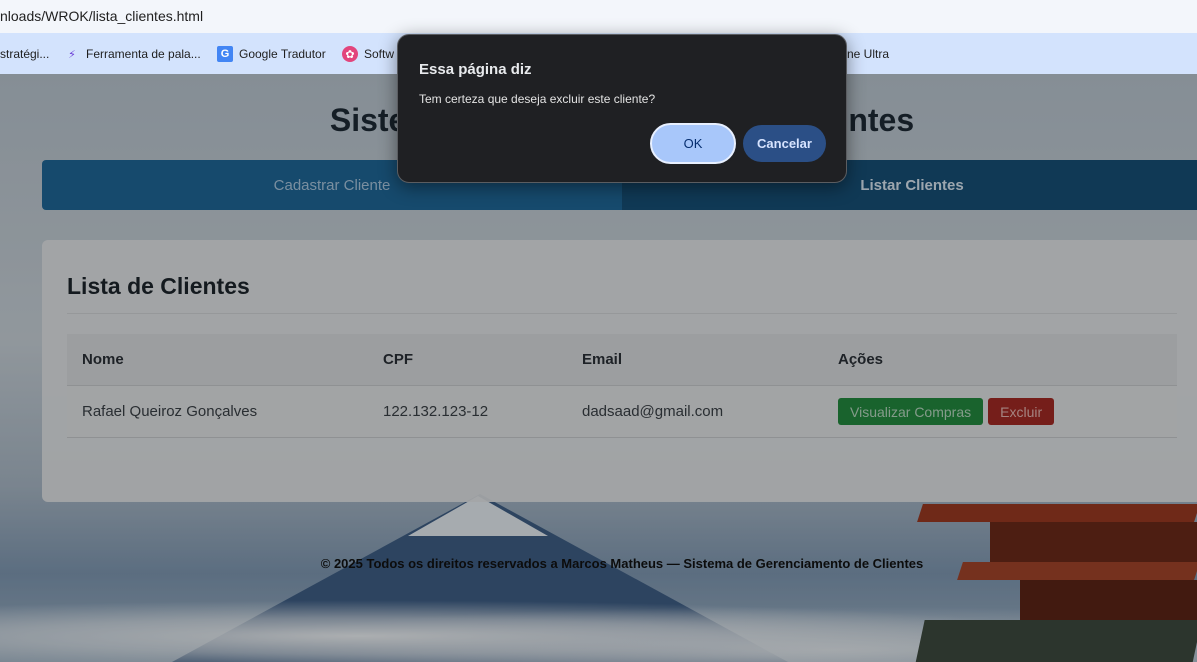  I want to click on software-icon: ✿, so click(350, 54).